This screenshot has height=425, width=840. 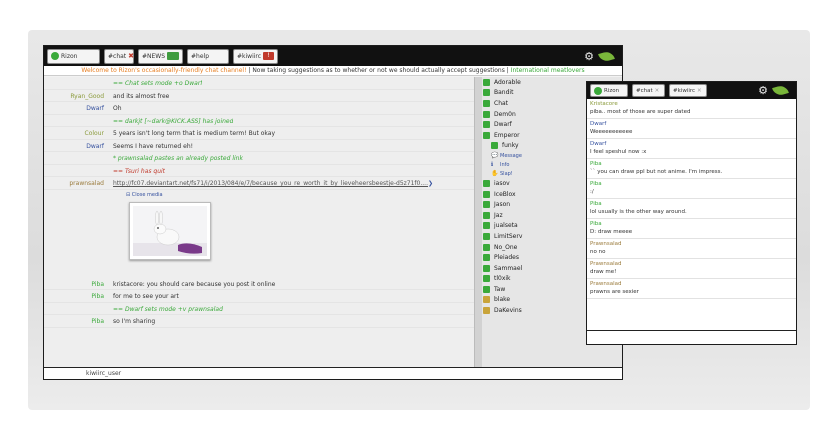 What do you see at coordinates (144, 195) in the screenshot?
I see `close-media-link: ⊟ Close media` at bounding box center [144, 195].